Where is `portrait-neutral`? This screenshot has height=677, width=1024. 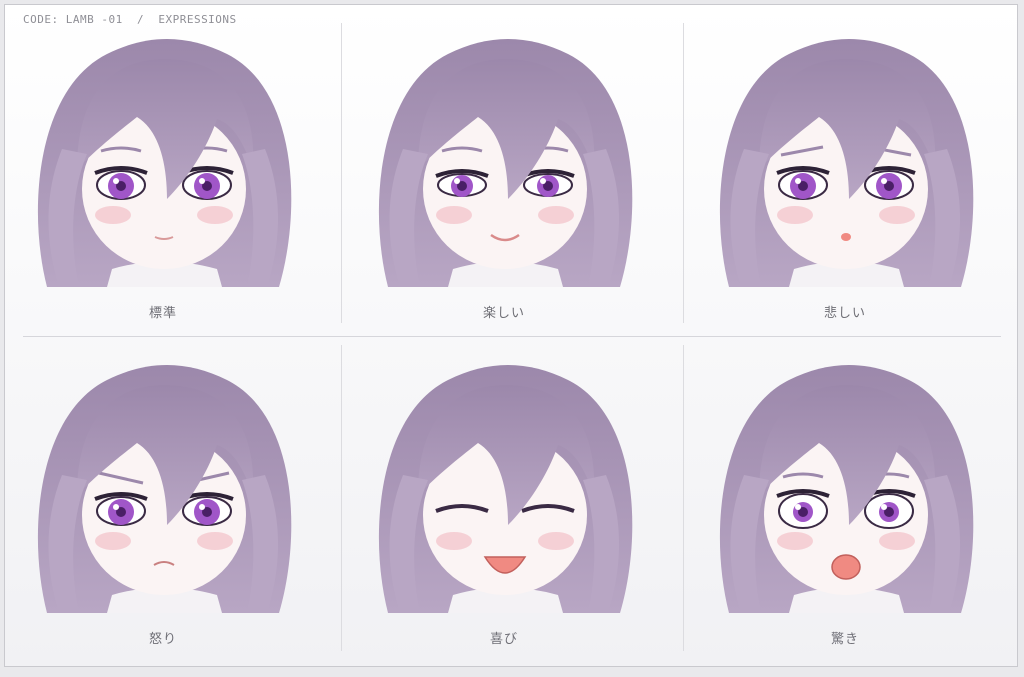
portrait-neutral is located at coordinates (164, 163).